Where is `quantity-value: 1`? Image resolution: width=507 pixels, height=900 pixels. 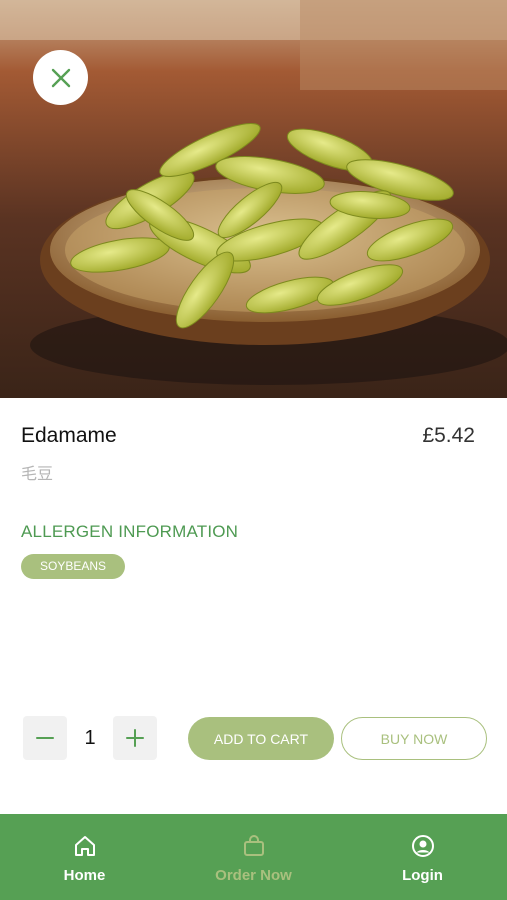 quantity-value: 1 is located at coordinates (90, 738).